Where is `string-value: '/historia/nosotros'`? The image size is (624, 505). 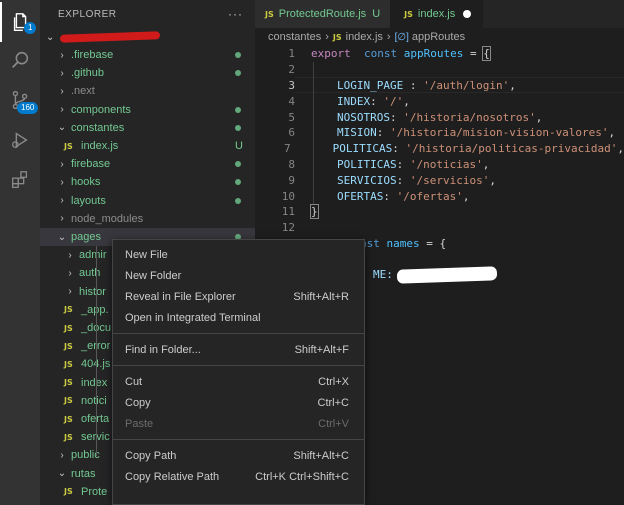 string-value: '/historia/nosotros' is located at coordinates (469, 117).